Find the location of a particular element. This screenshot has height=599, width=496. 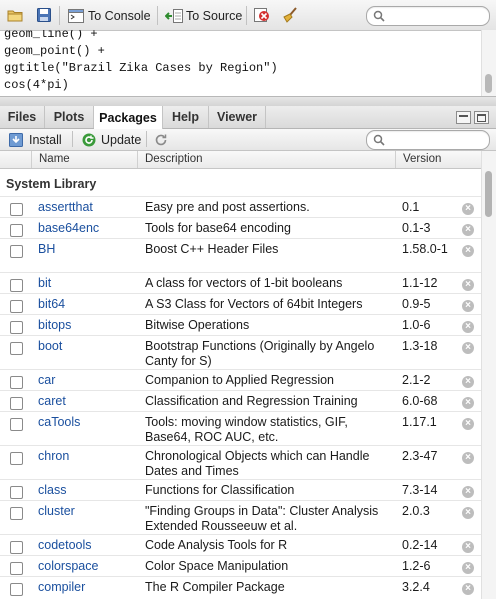

update-label: Update is located at coordinates (121, 139).